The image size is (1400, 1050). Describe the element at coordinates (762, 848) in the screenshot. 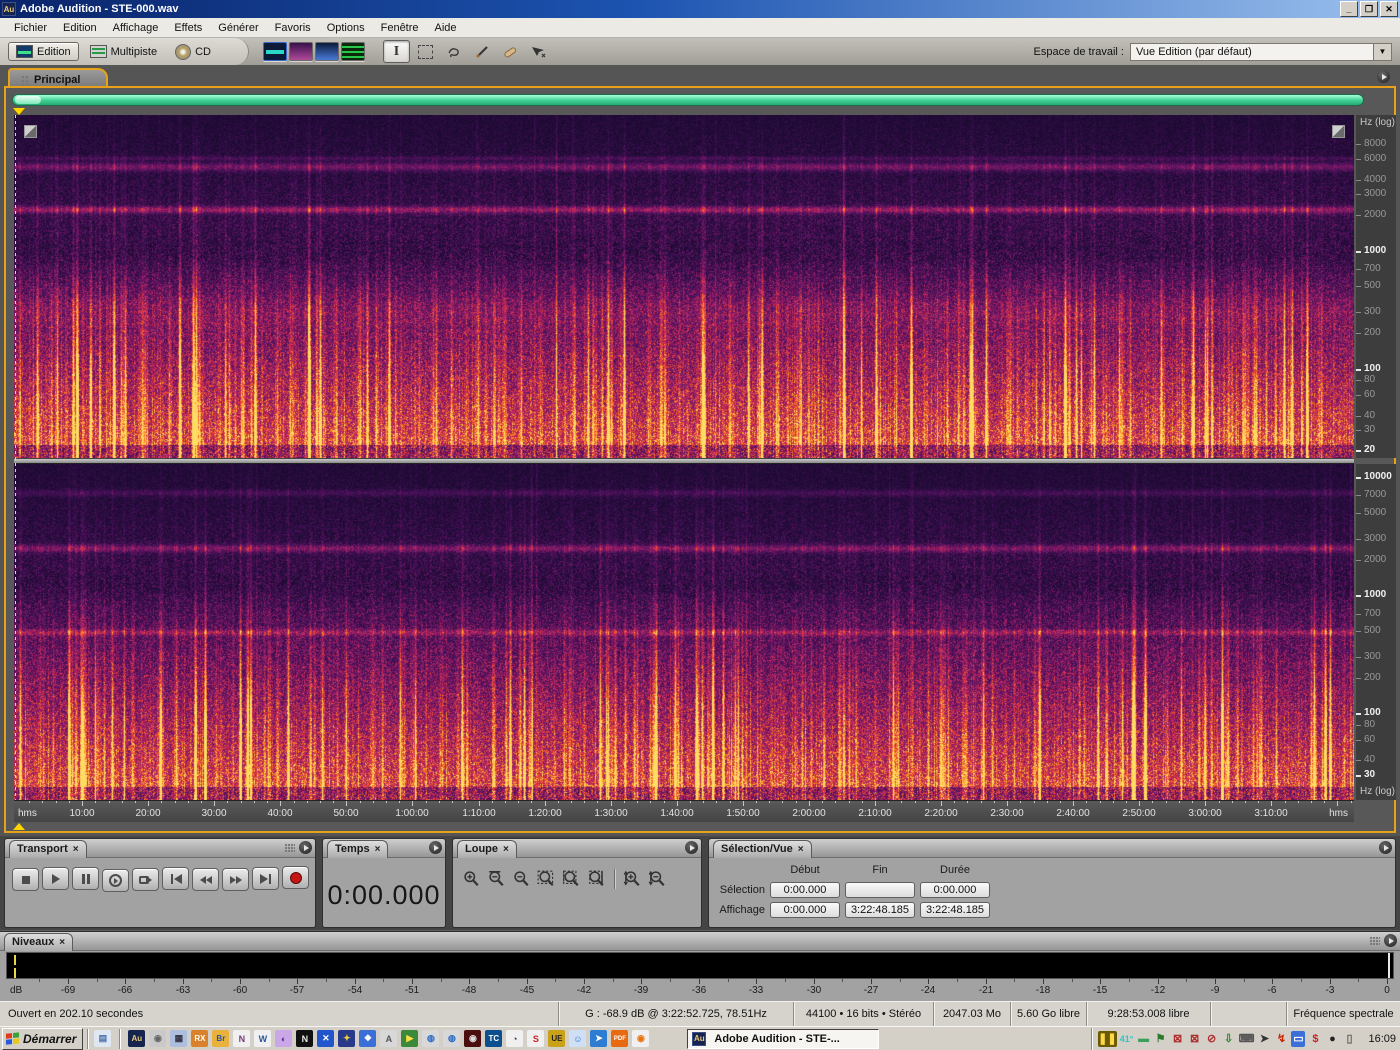

I see `selection-vue-tab: Sélection/Vue ×` at that location.